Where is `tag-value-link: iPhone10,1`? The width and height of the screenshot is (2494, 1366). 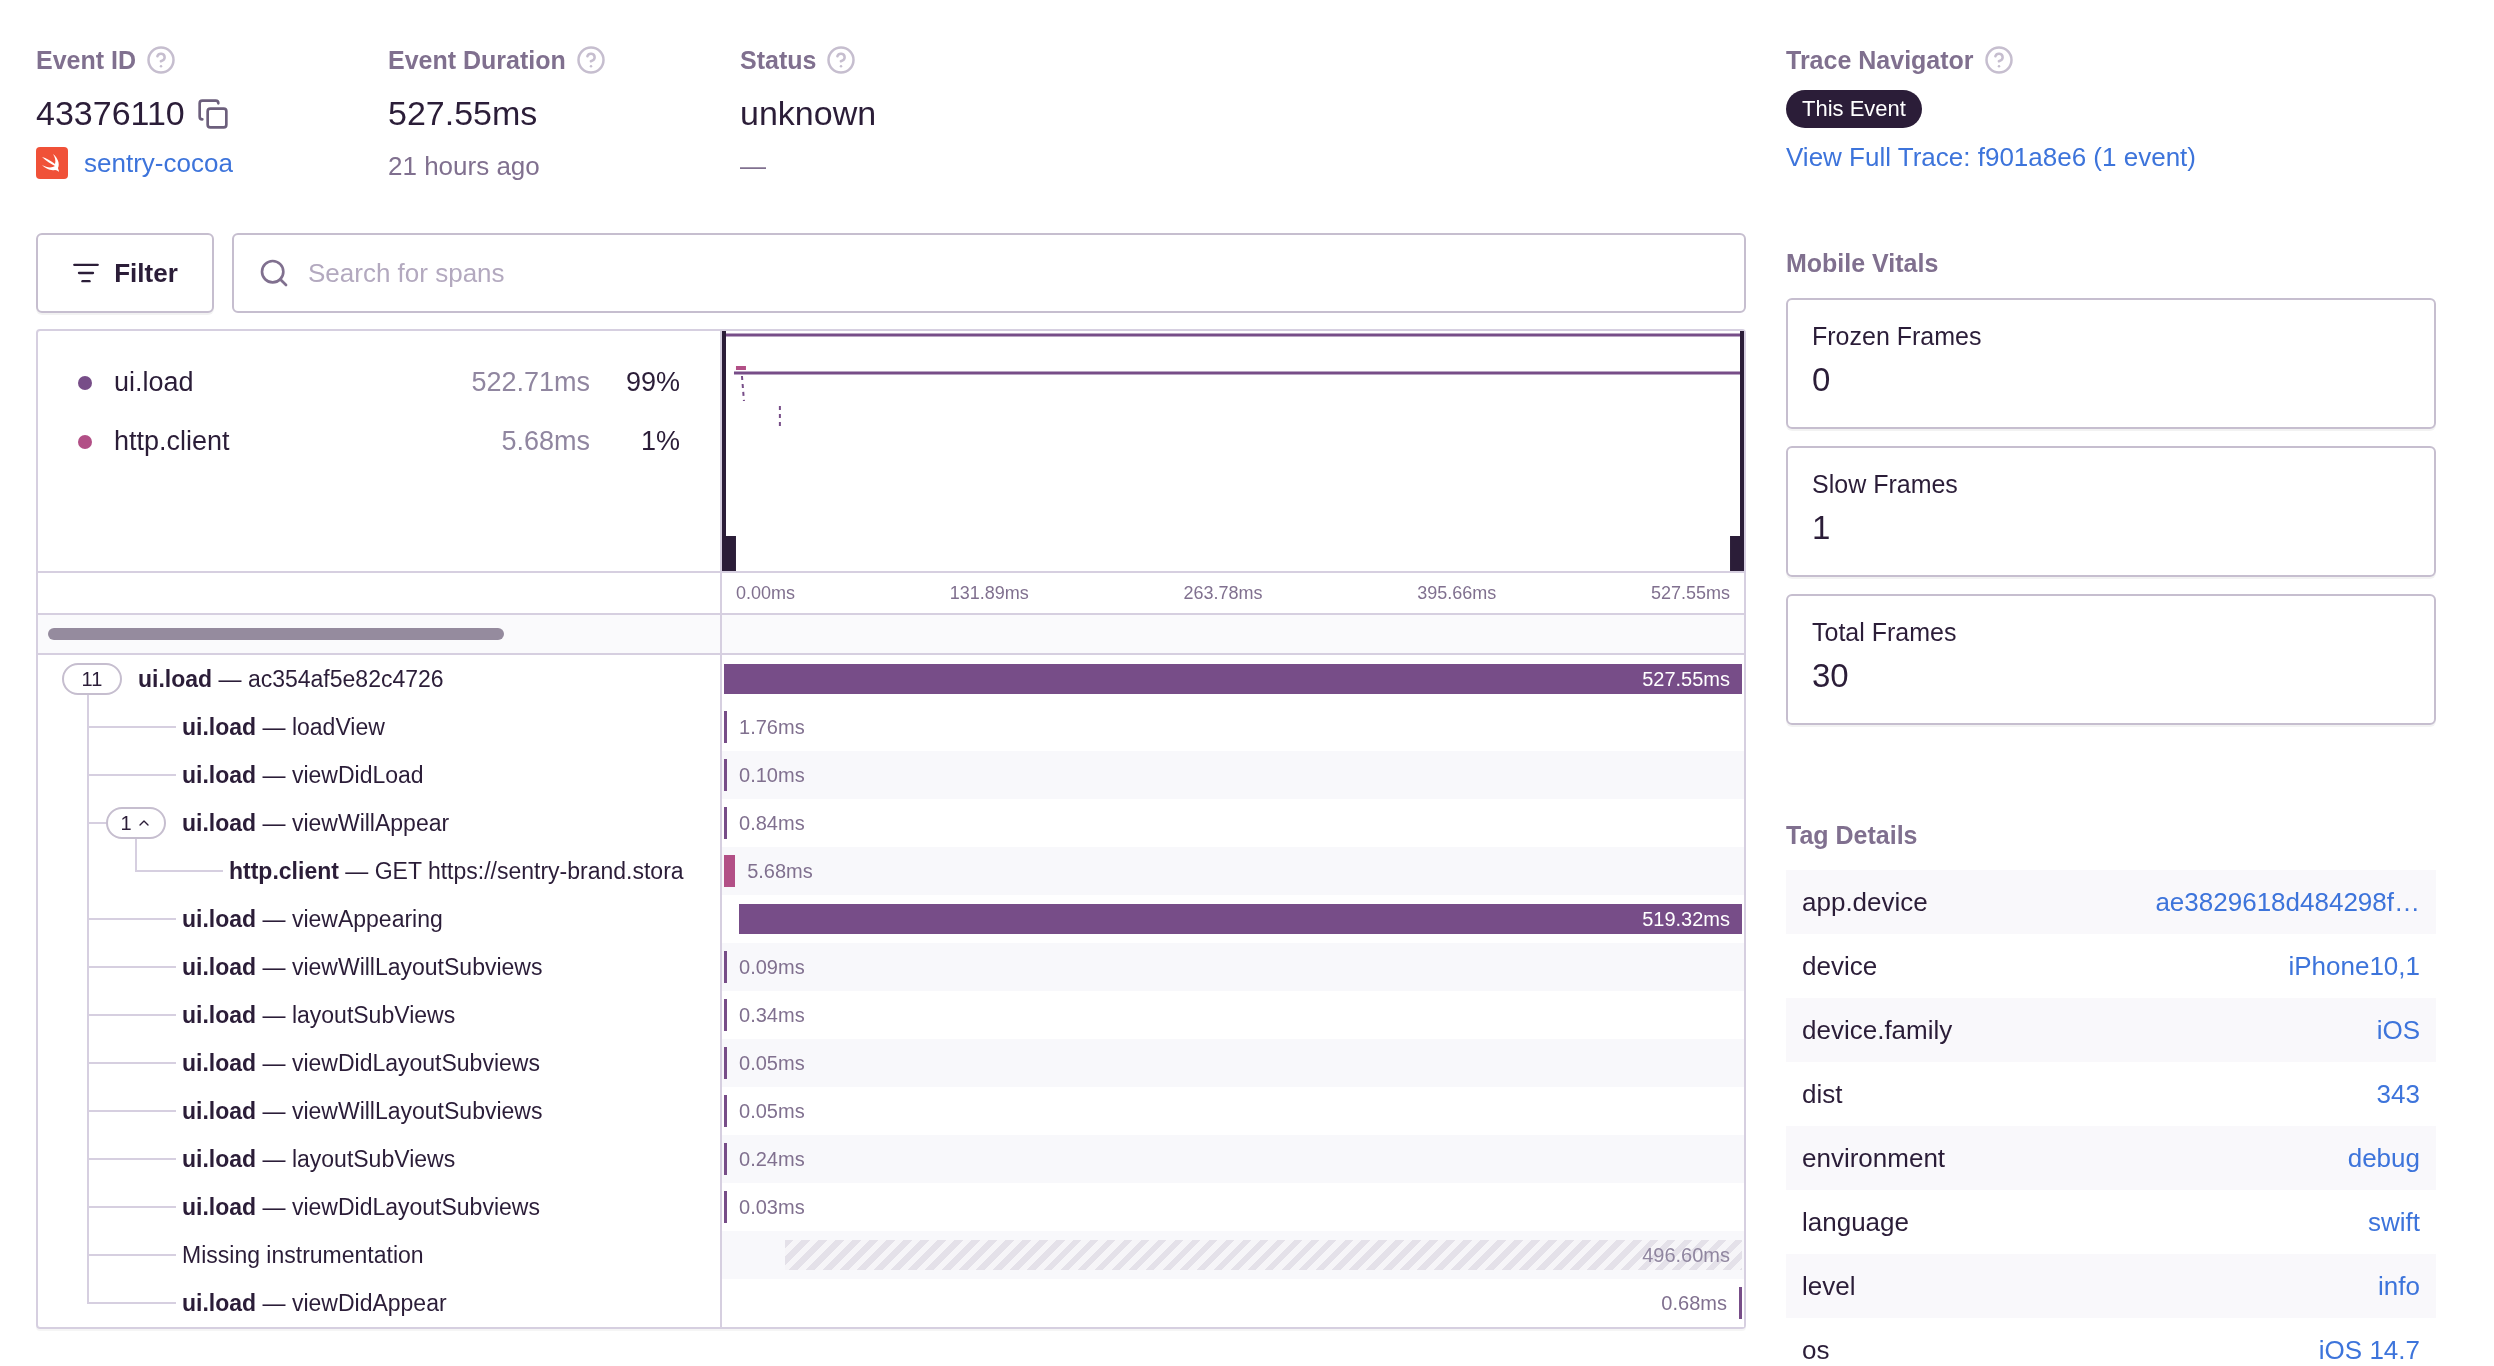 tag-value-link: iPhone10,1 is located at coordinates (2354, 966).